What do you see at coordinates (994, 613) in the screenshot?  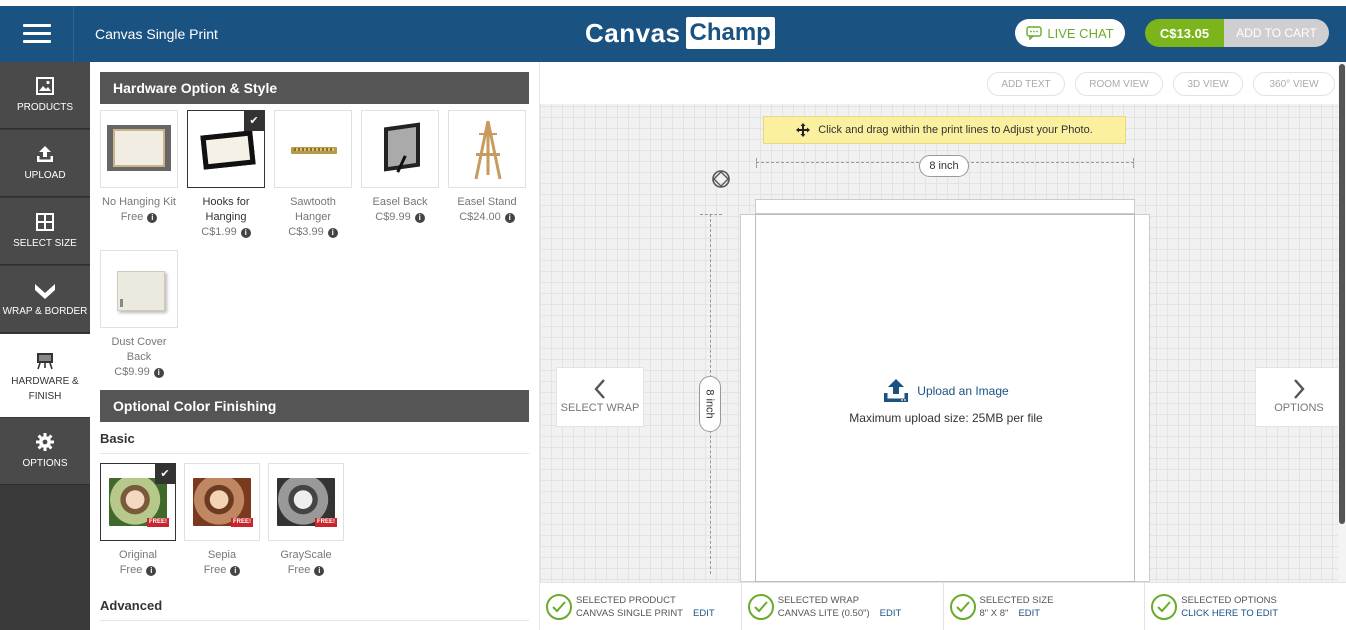 I see `summary-value: 8" X 8"` at bounding box center [994, 613].